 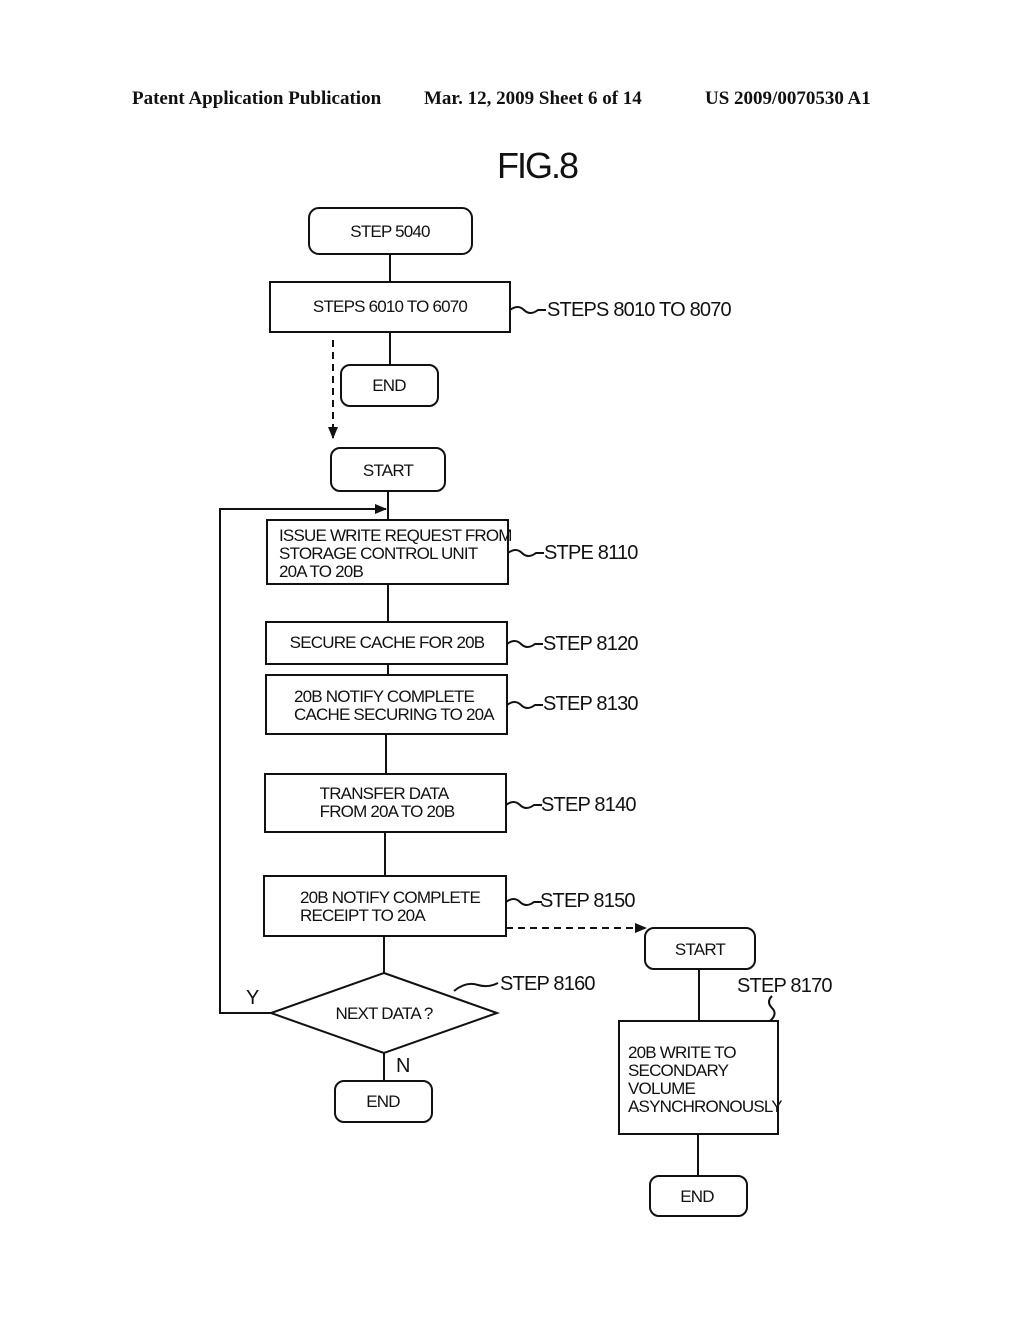 I want to click on notify-cache-line-2: CACHE SECURING TO 20A, so click(x=394, y=714).